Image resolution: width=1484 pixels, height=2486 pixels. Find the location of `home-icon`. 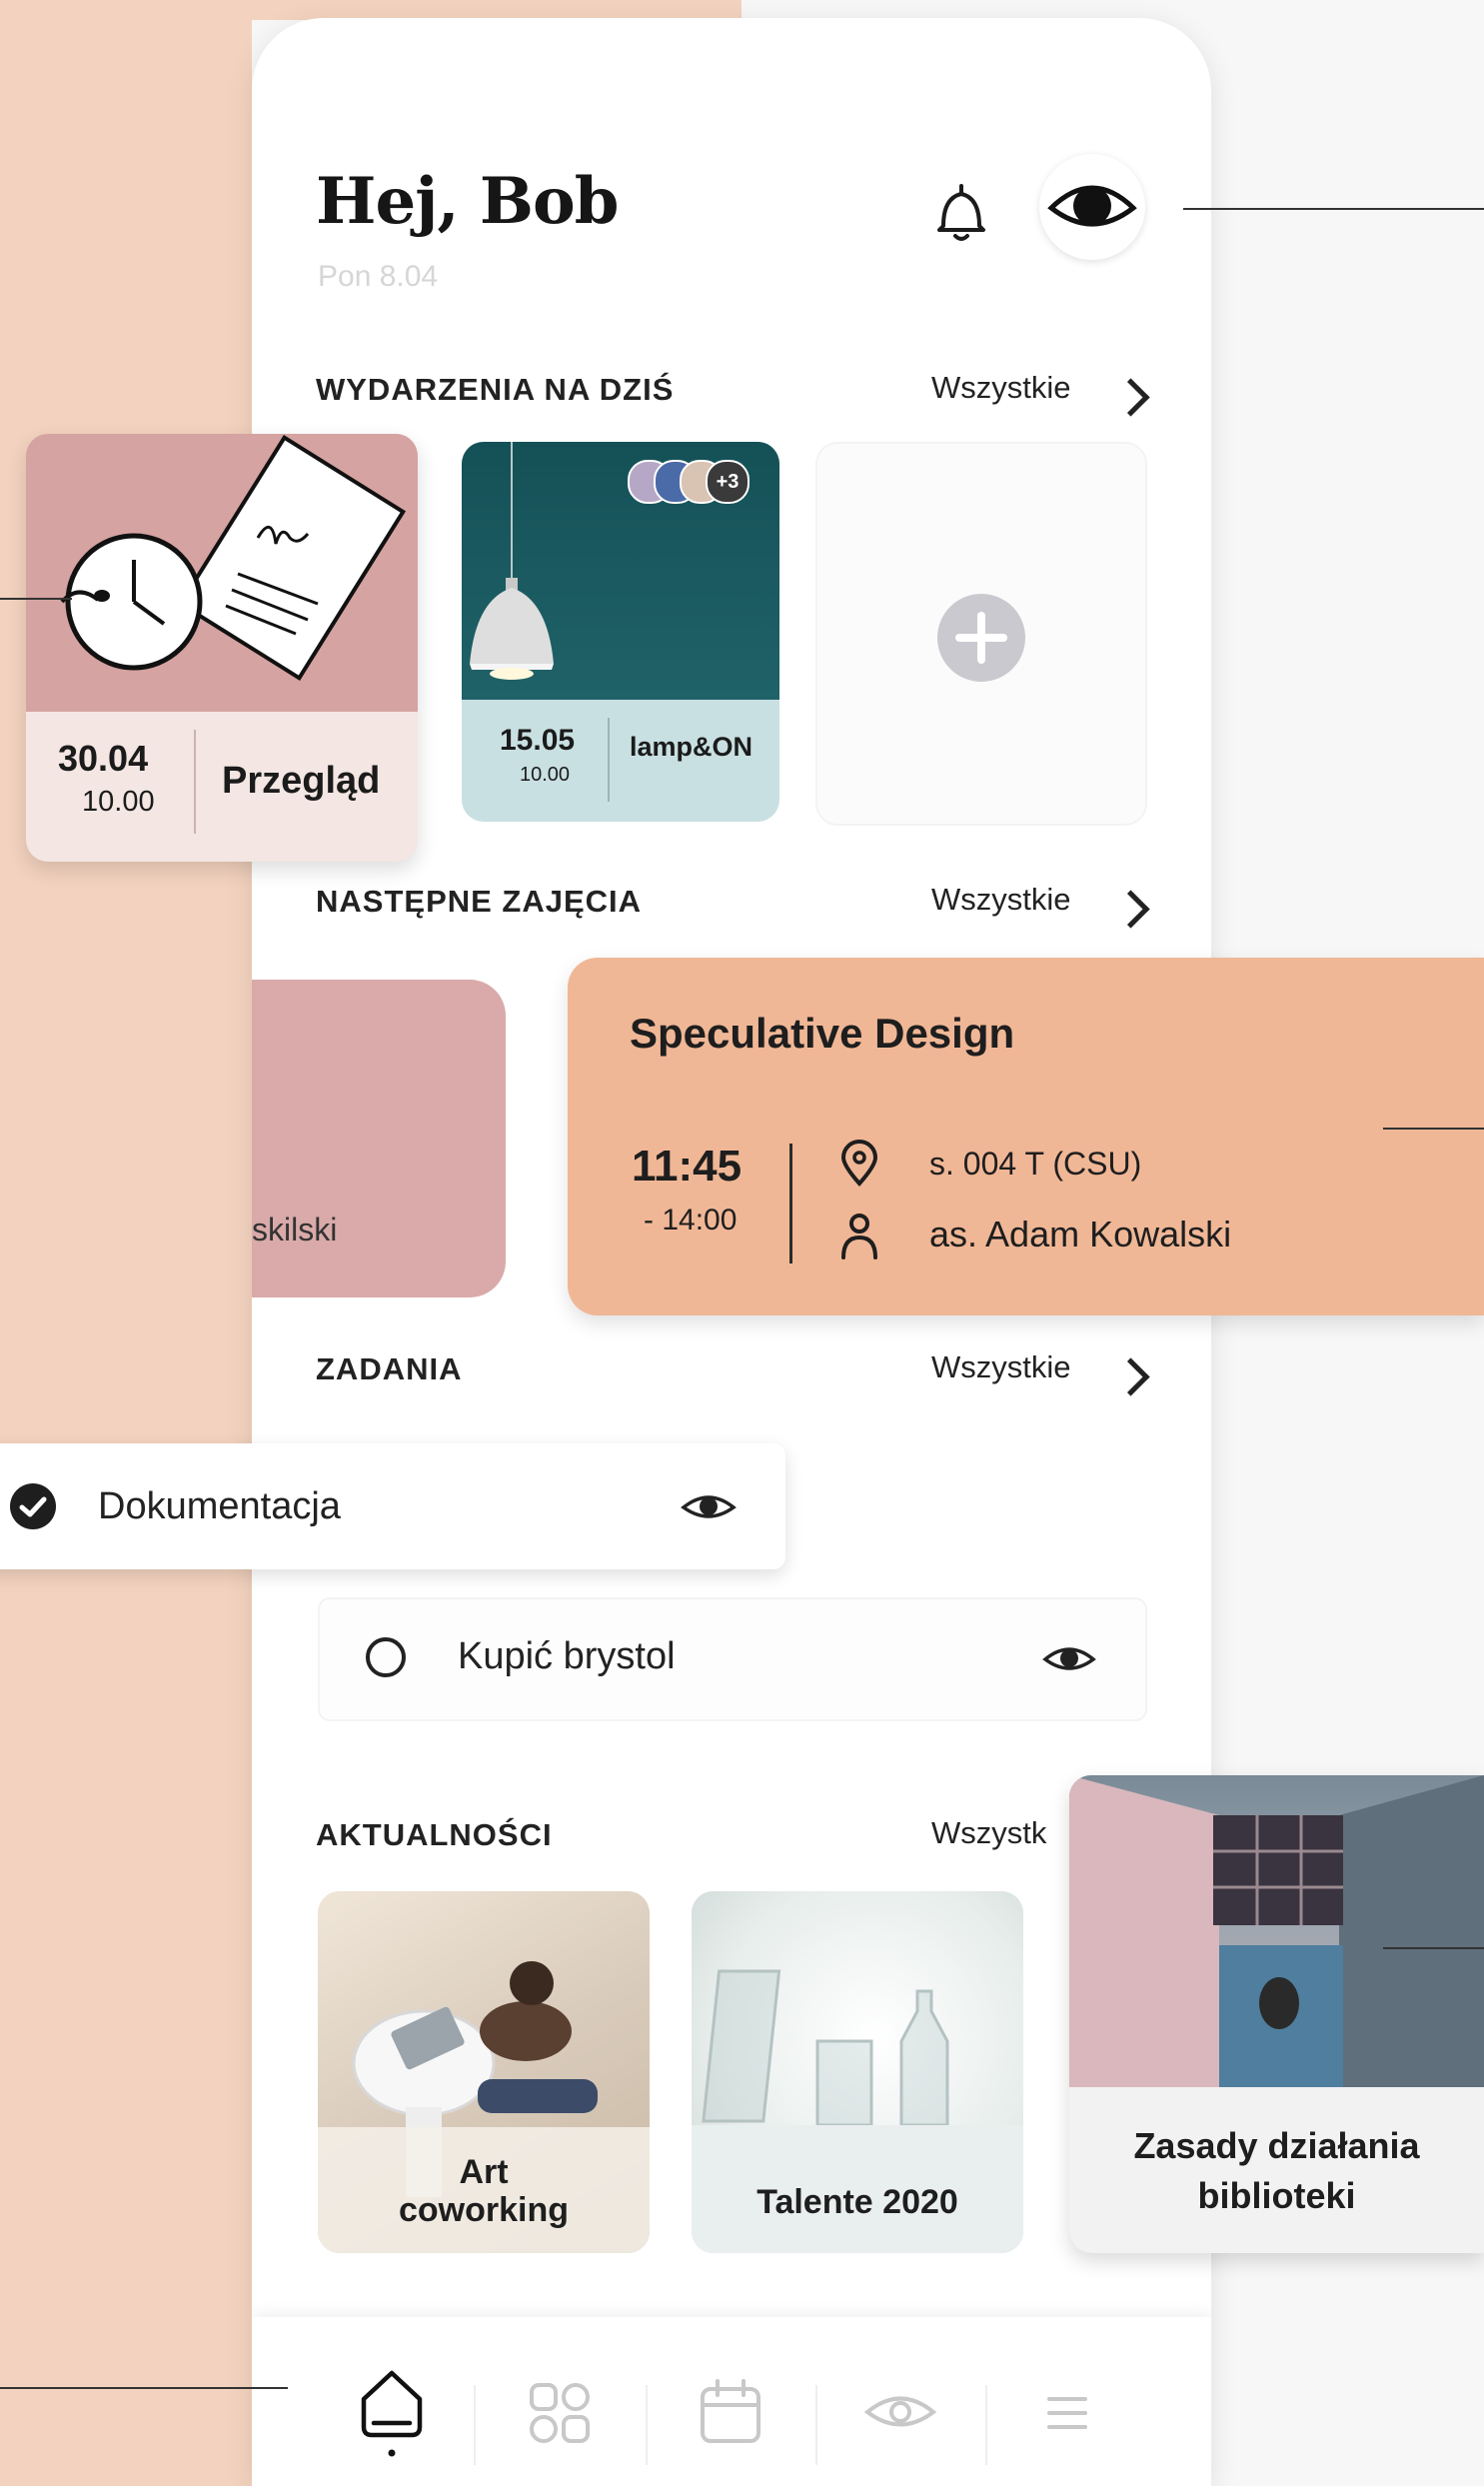

home-icon is located at coordinates (392, 2415).